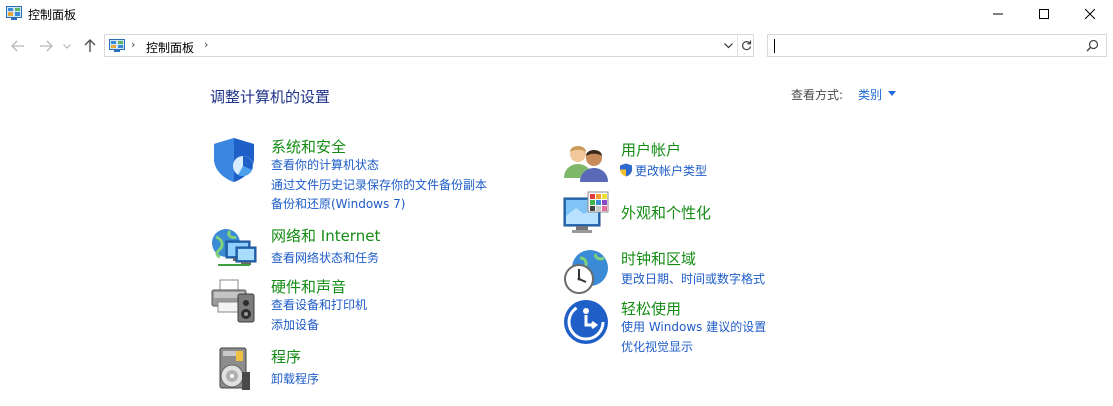 The width and height of the screenshot is (1113, 406). I want to click on maximize-button, so click(1044, 14).